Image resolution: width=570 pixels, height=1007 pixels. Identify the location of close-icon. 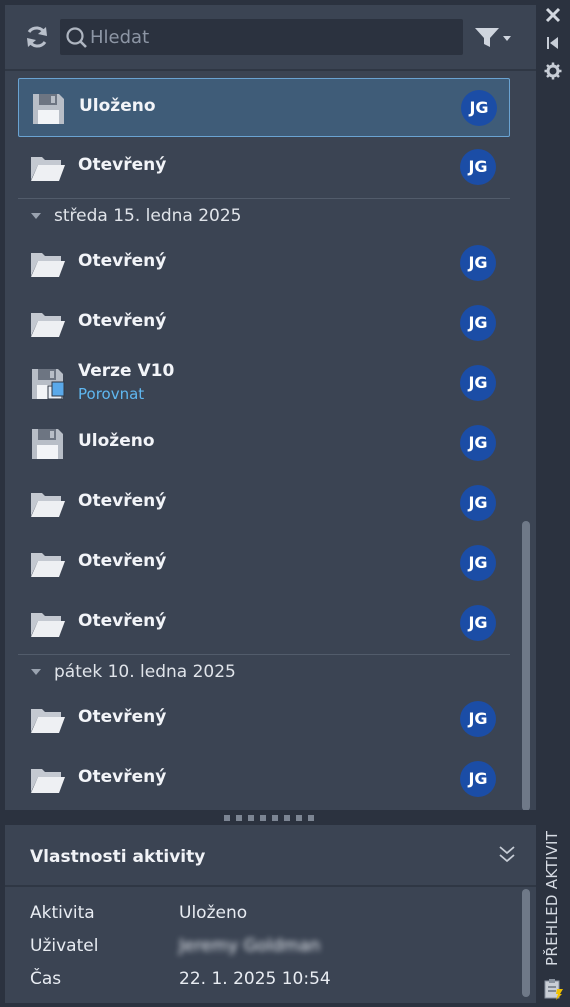
(553, 15).